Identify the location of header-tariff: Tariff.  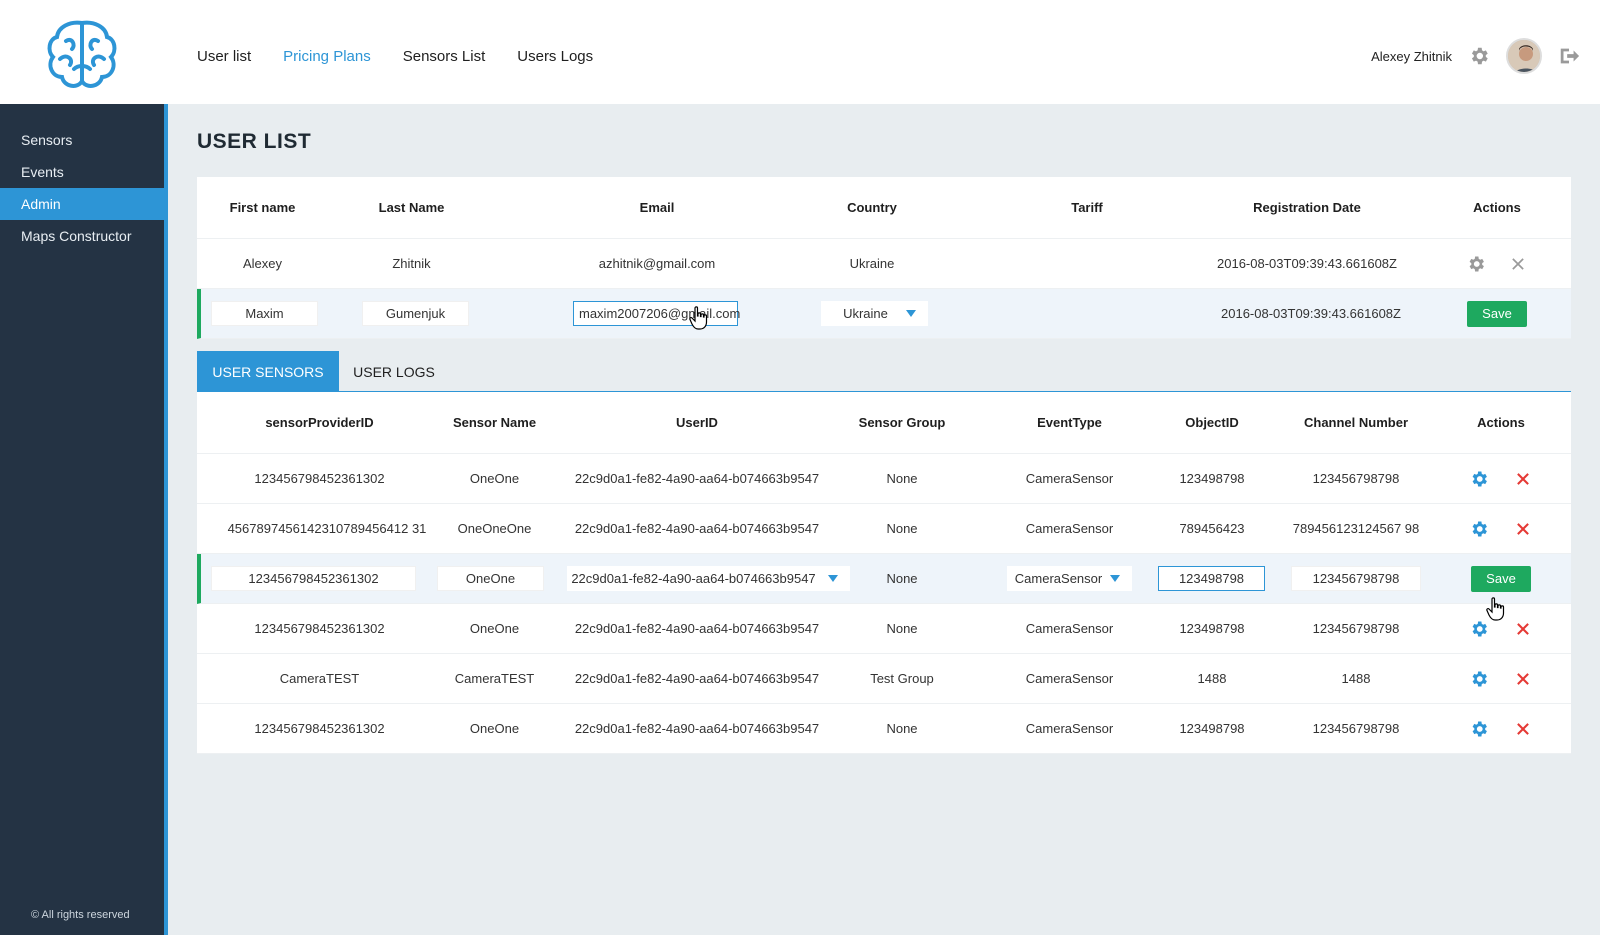
(1087, 207).